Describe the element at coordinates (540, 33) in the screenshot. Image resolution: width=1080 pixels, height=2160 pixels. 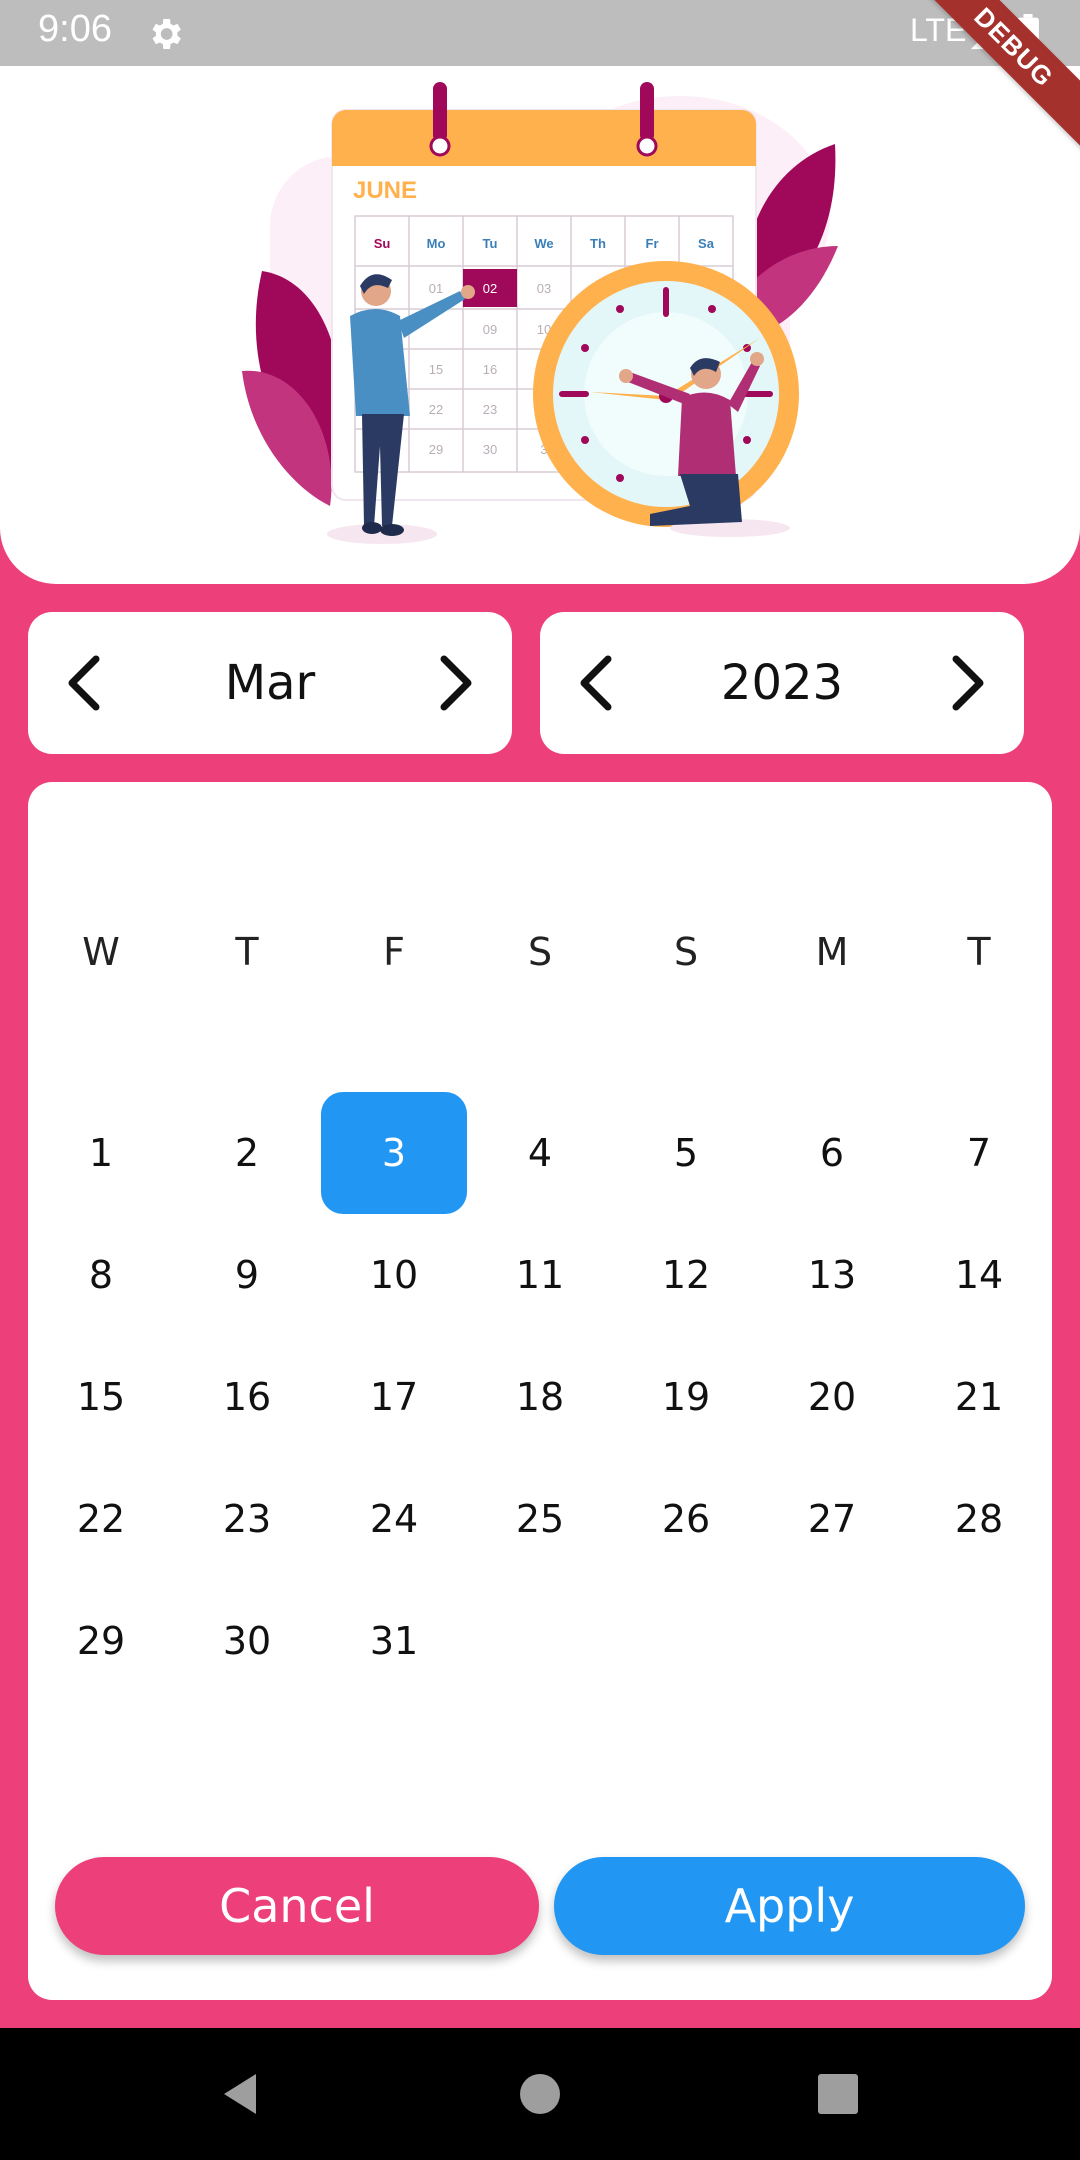
I see `status-bar: 9:06 LTE` at that location.